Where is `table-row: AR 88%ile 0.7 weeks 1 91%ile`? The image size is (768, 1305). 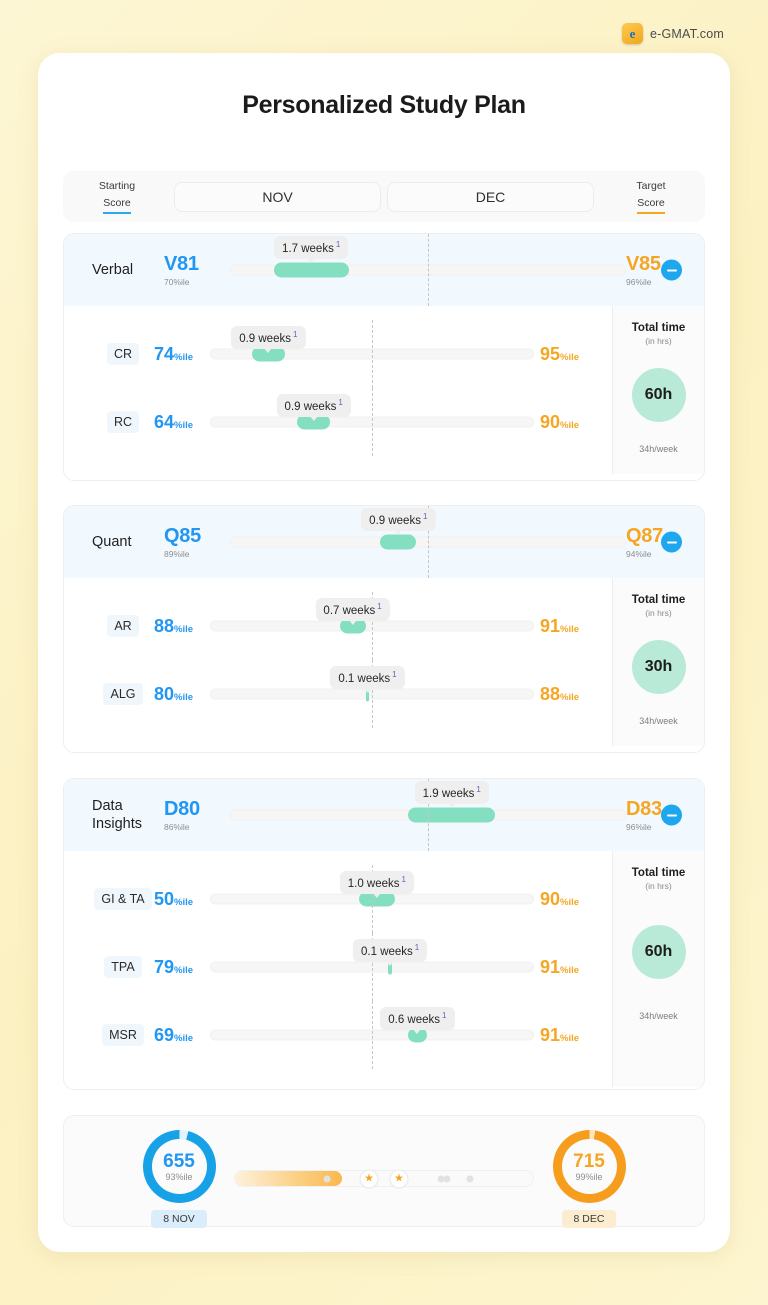 table-row: AR 88%ile 0.7 weeks 1 91%ile is located at coordinates (338, 626).